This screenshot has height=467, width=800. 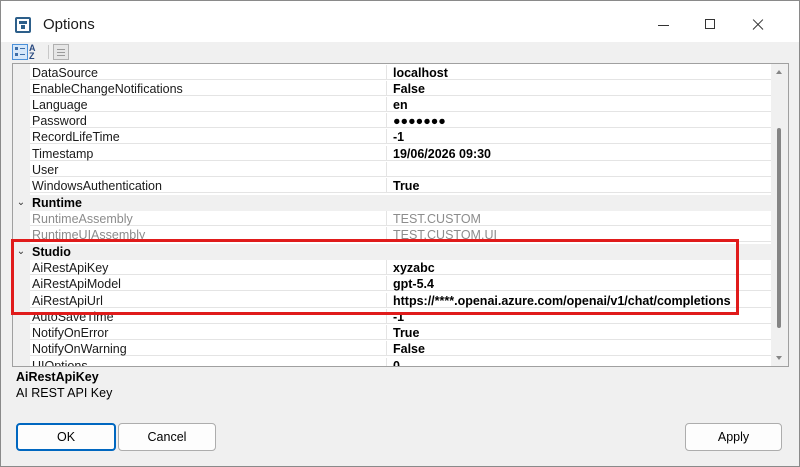 What do you see at coordinates (167, 437) in the screenshot?
I see `cancel-button: Cancel` at bounding box center [167, 437].